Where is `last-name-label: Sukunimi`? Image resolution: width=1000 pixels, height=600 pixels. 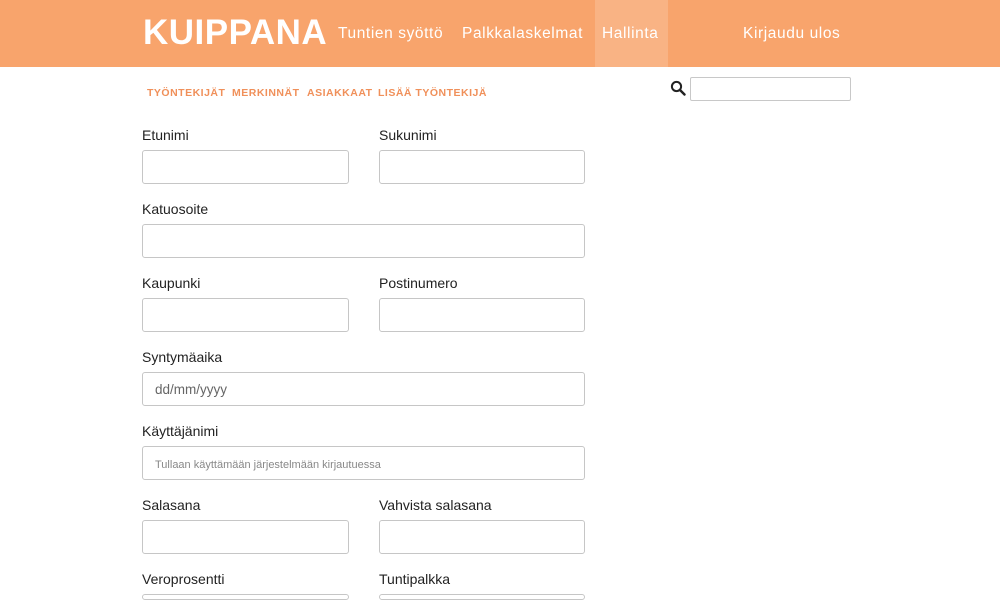
last-name-label: Sukunimi is located at coordinates (408, 135).